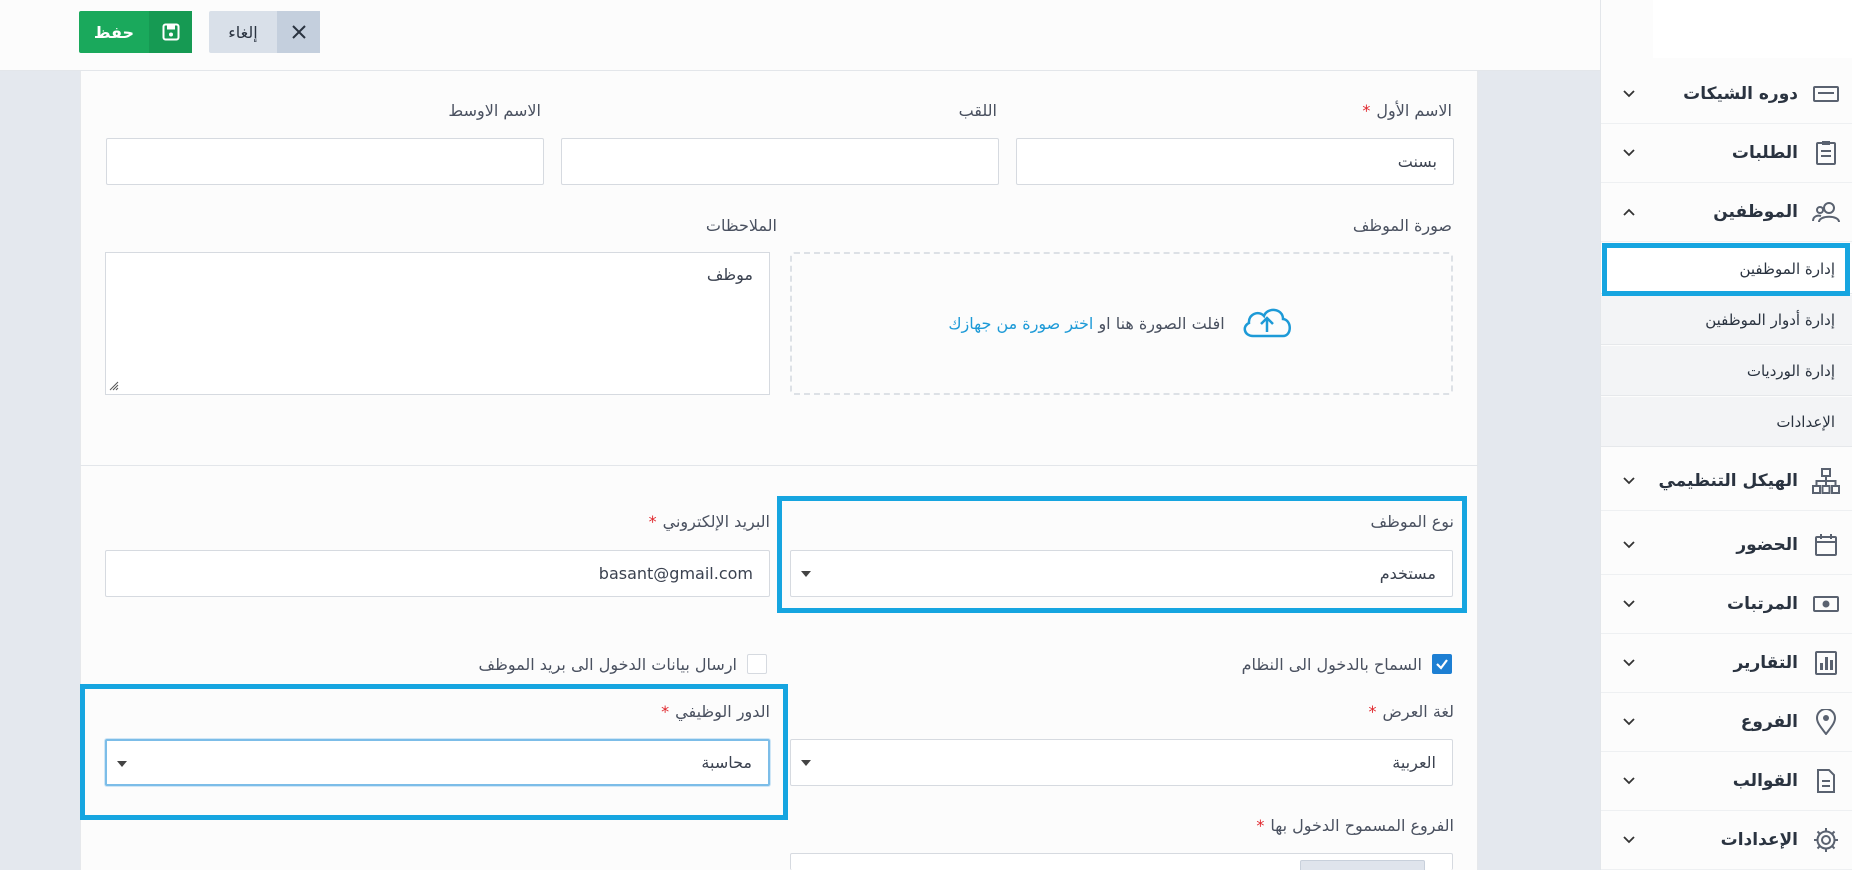 This screenshot has width=1852, height=870. What do you see at coordinates (757, 664) in the screenshot?
I see `send-credentials-checkbox` at bounding box center [757, 664].